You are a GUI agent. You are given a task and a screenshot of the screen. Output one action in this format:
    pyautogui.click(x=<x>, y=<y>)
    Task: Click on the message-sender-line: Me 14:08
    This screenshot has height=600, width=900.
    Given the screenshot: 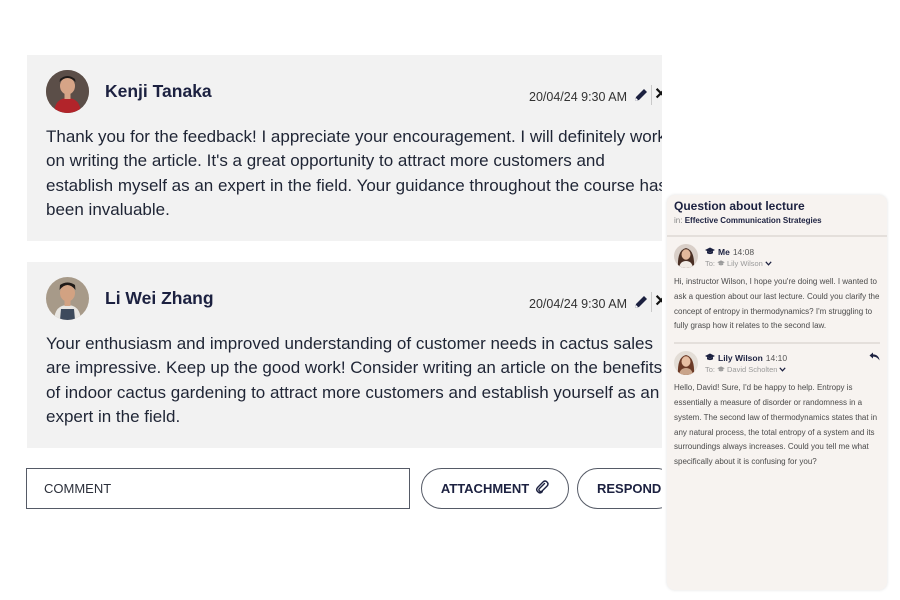 What is the action you would take?
    pyautogui.click(x=792, y=252)
    